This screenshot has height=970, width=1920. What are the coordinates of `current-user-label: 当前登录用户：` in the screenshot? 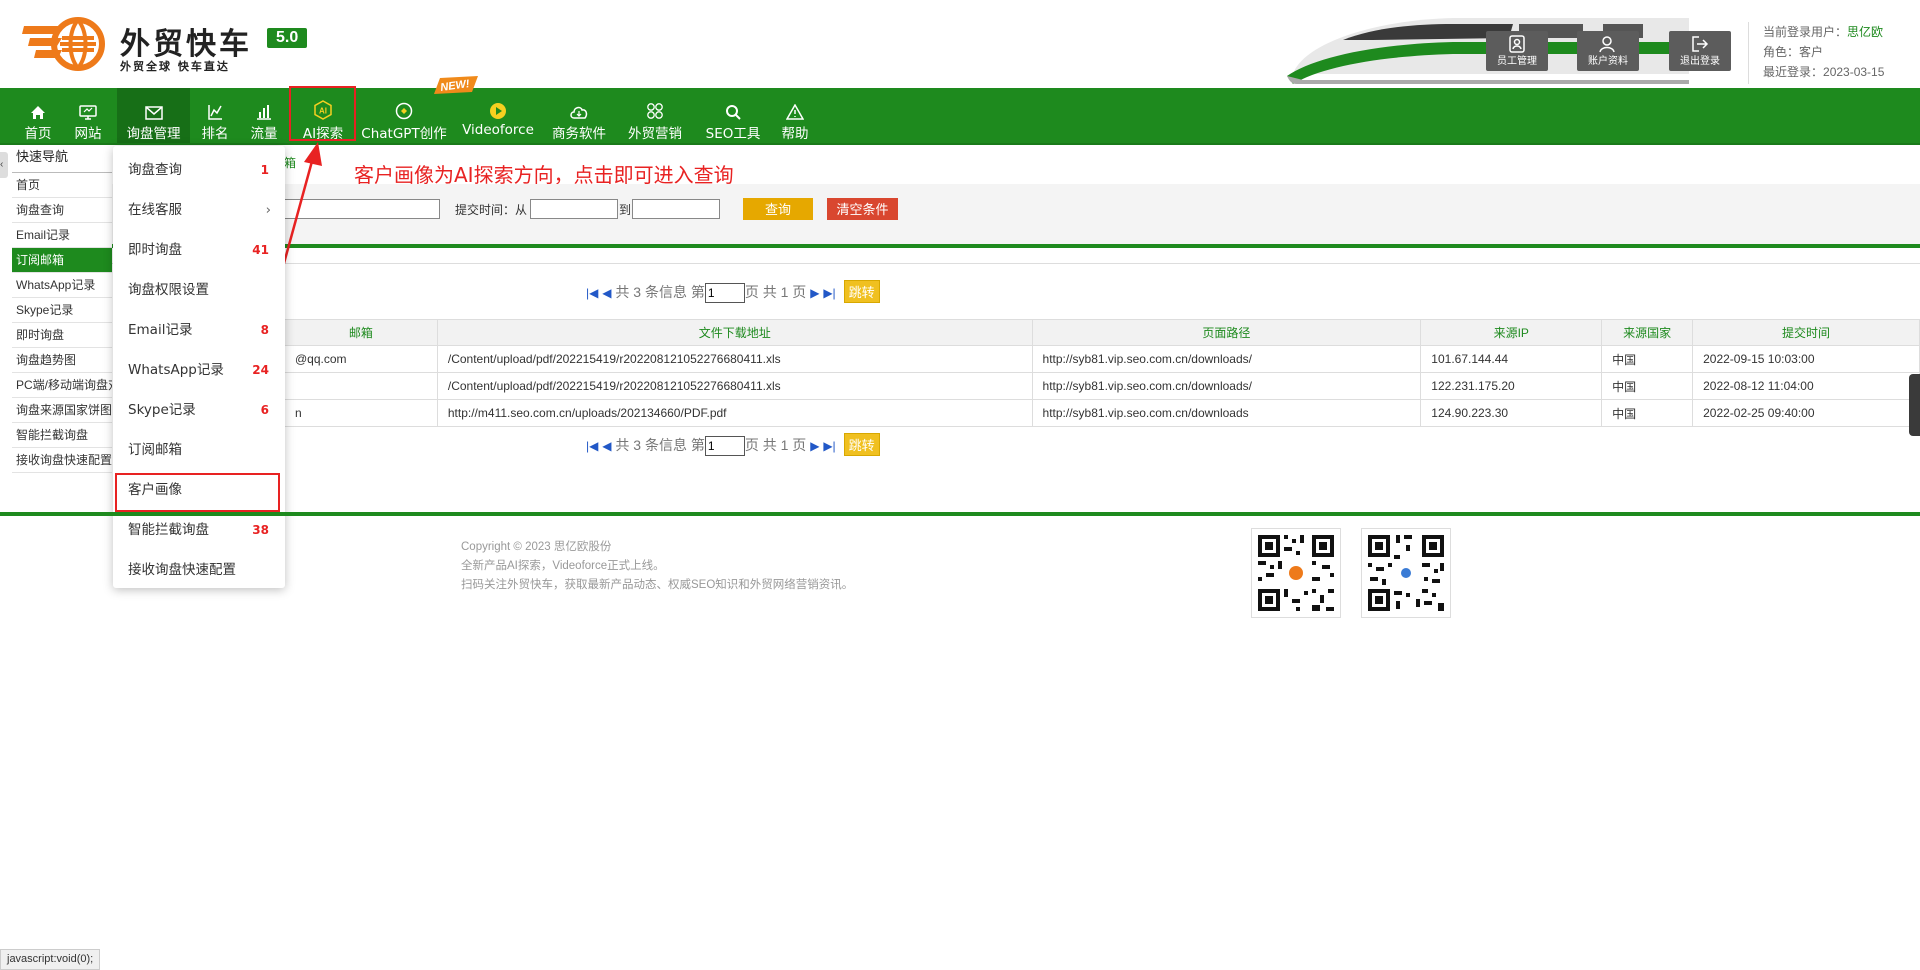 It's located at (1805, 32).